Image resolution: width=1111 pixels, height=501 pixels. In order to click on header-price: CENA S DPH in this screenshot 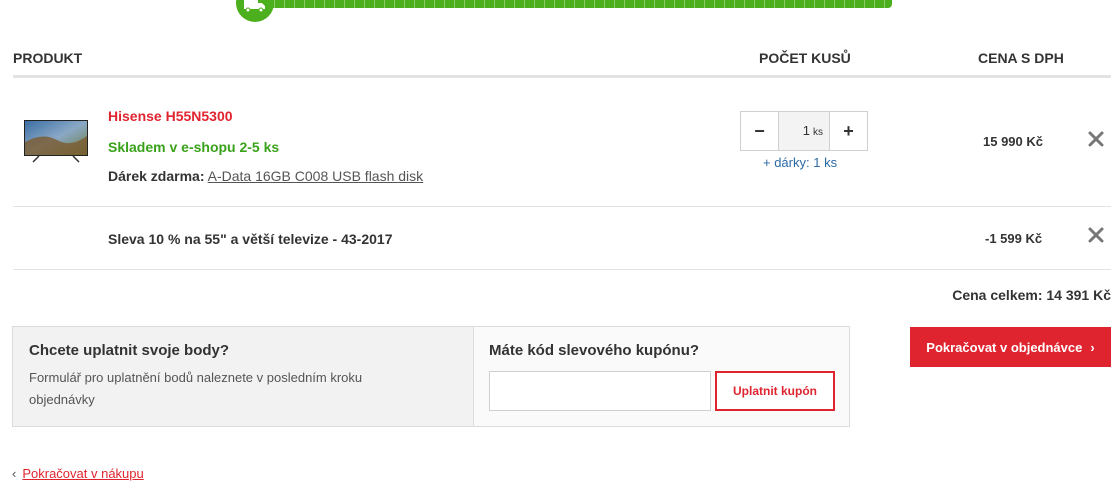, I will do `click(1021, 58)`.